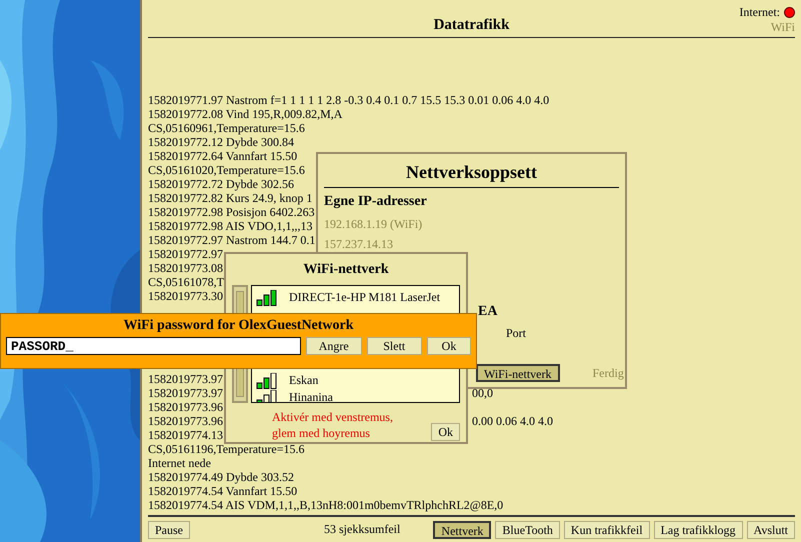 This screenshot has height=542, width=801. Describe the element at coordinates (376, 202) in the screenshot. I see `section-heading: Egne IP-adresser` at that location.